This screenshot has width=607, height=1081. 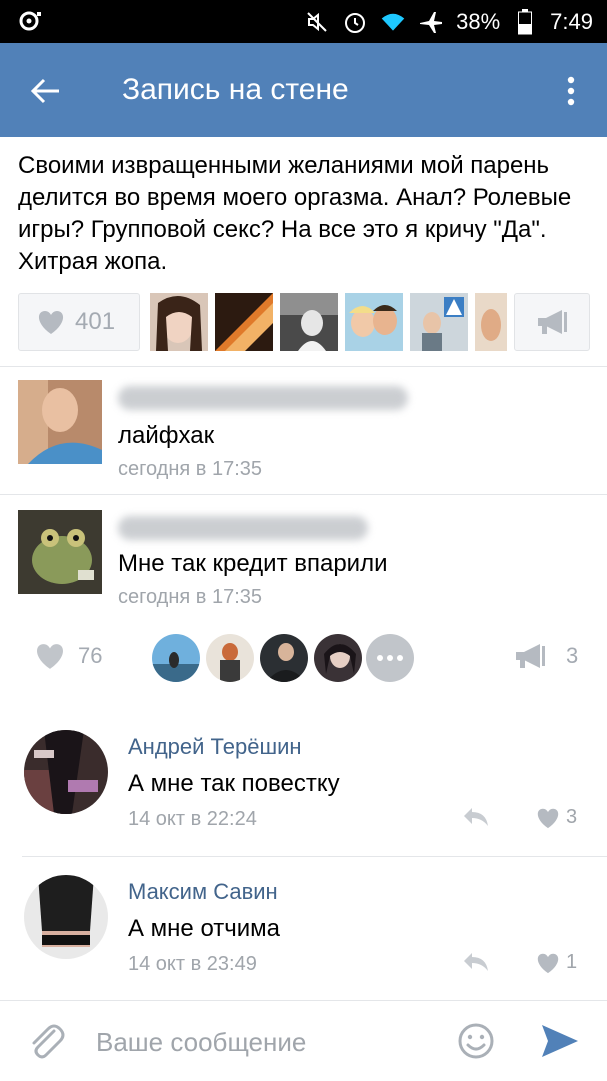 What do you see at coordinates (431, 22) in the screenshot?
I see `airplane-icon` at bounding box center [431, 22].